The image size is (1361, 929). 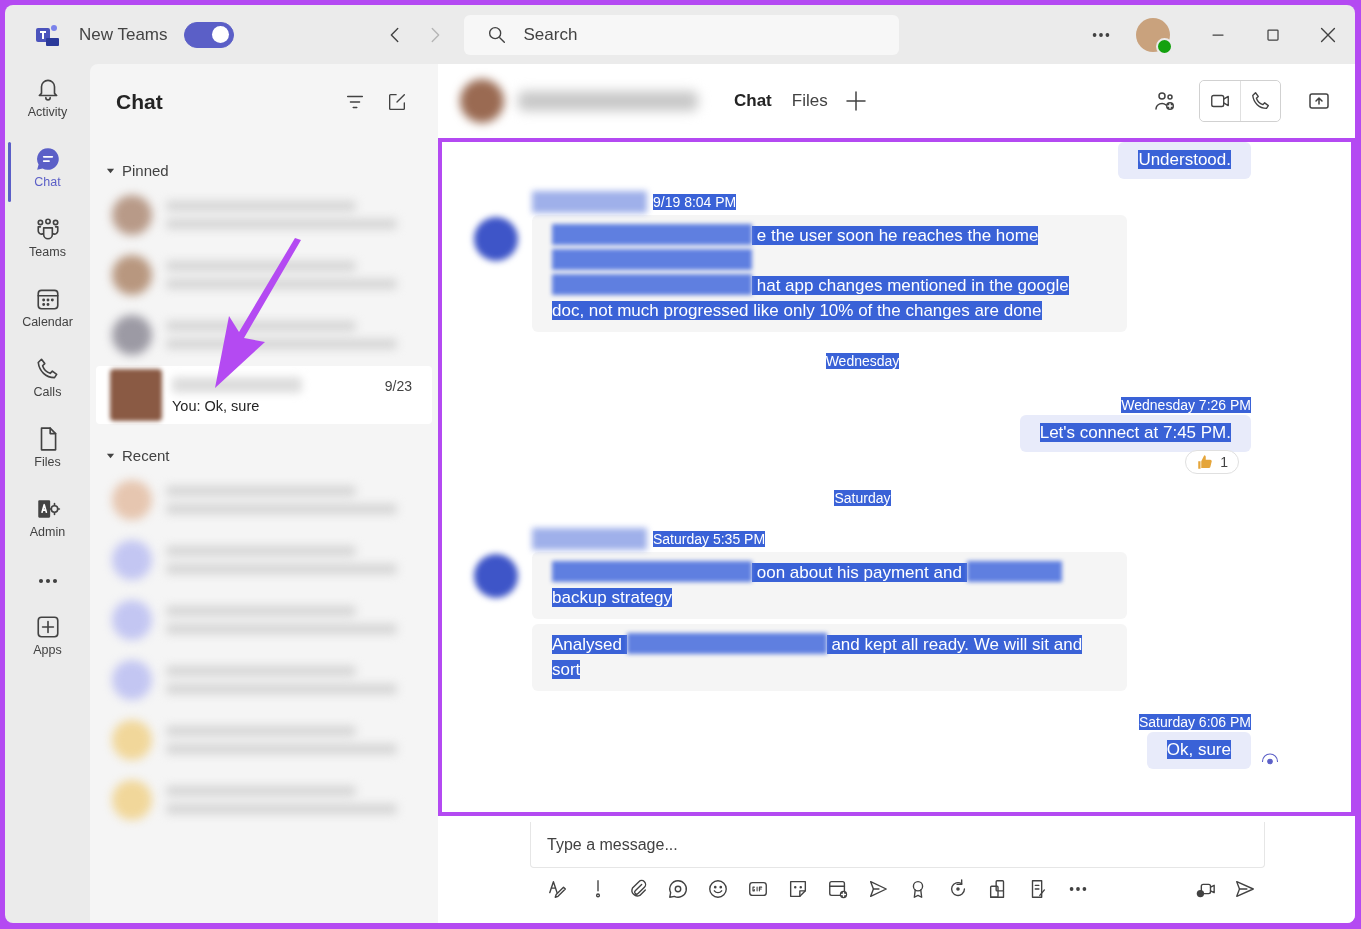 What do you see at coordinates (695, 202) in the screenshot?
I see `message-timestamp: 9/19 8:04 PM` at bounding box center [695, 202].